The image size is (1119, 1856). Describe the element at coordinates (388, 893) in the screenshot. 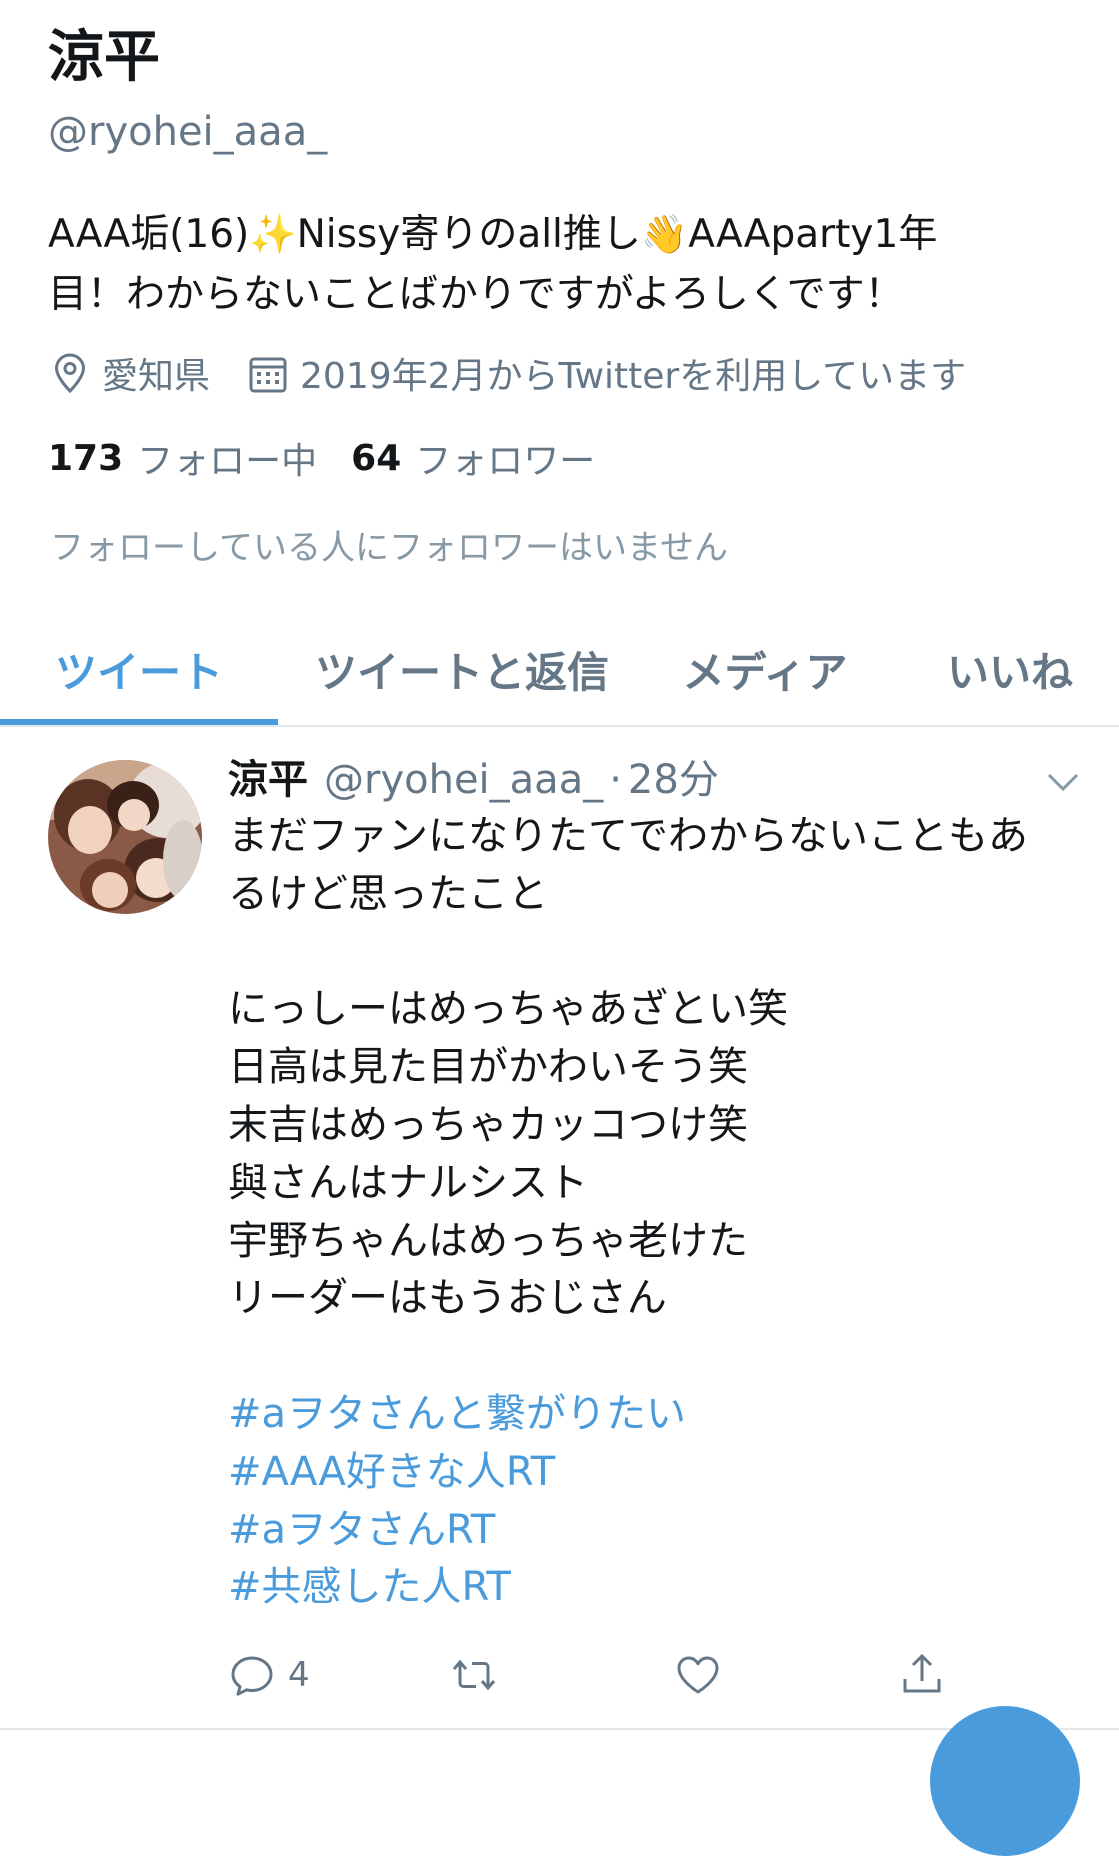

I see `tweet-line: るけど思ったこと` at that location.